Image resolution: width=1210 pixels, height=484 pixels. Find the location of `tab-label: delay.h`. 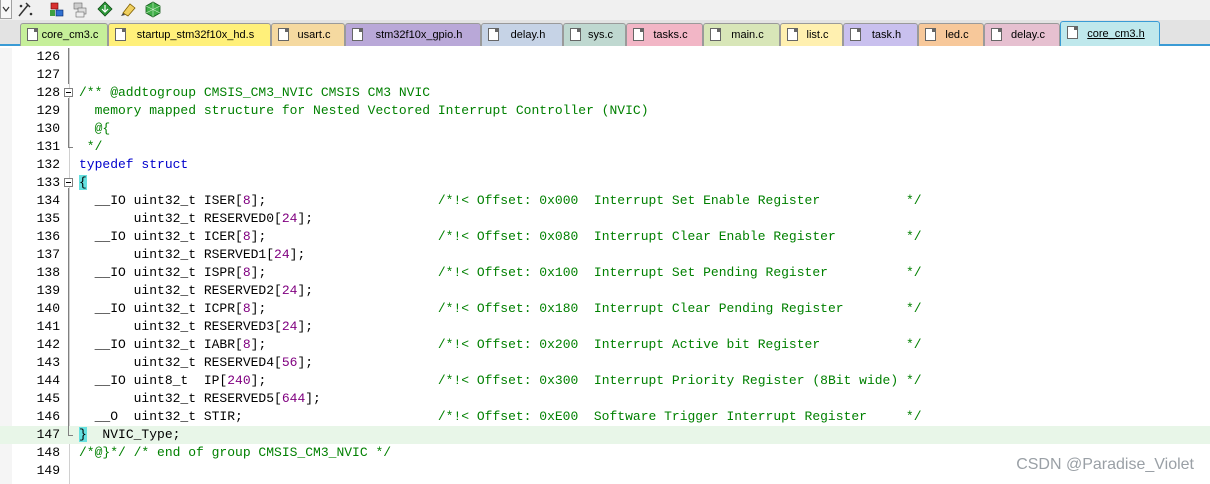

tab-label: delay.h is located at coordinates (528, 35).